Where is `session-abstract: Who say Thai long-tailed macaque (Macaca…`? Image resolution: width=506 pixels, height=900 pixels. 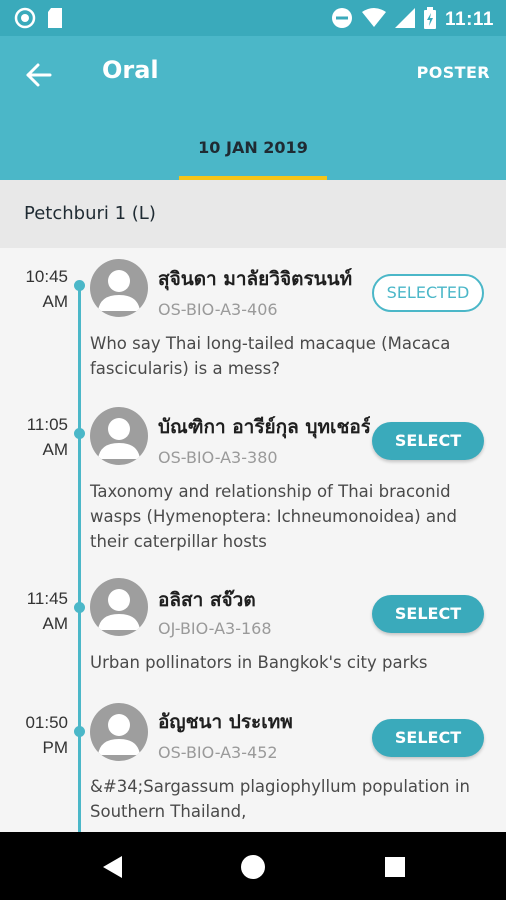
session-abstract: Who say Thai long-tailed macaque (Macaca… is located at coordinates (270, 356).